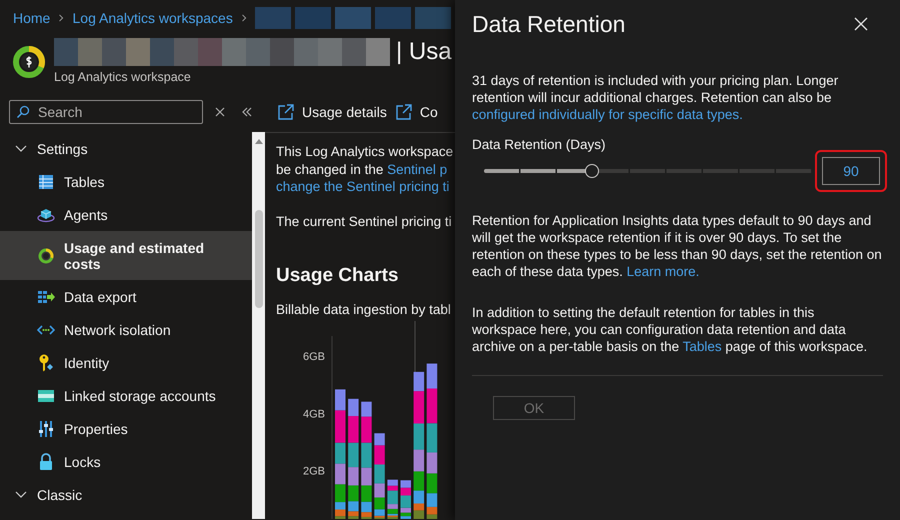 The image size is (900, 520). I want to click on scrollbar, so click(258, 325).